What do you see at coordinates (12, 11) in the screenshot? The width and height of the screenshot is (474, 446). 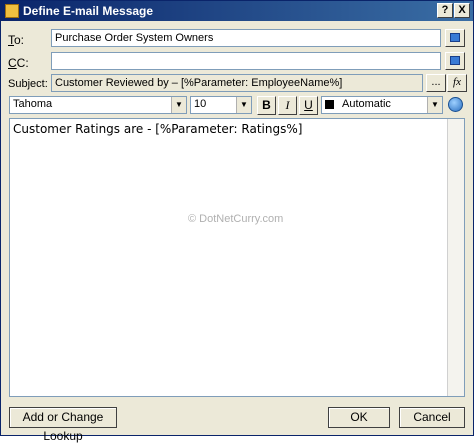 I see `app-icon` at bounding box center [12, 11].